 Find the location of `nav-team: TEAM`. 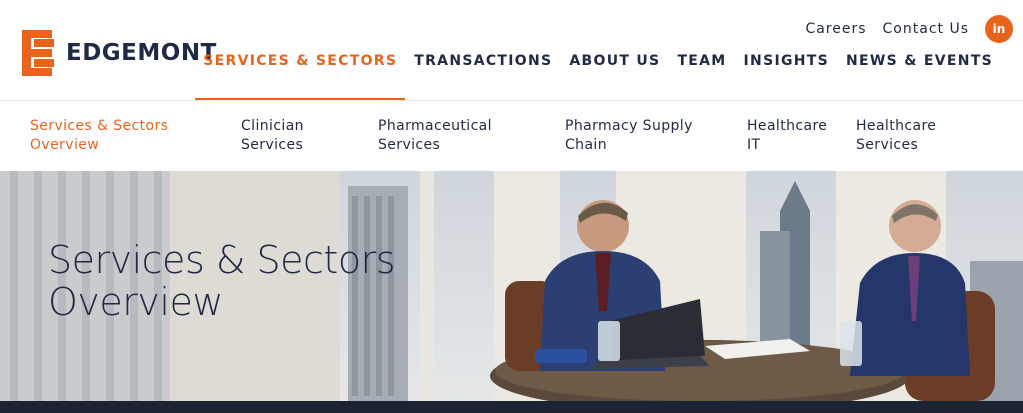

nav-team: TEAM is located at coordinates (701, 76).